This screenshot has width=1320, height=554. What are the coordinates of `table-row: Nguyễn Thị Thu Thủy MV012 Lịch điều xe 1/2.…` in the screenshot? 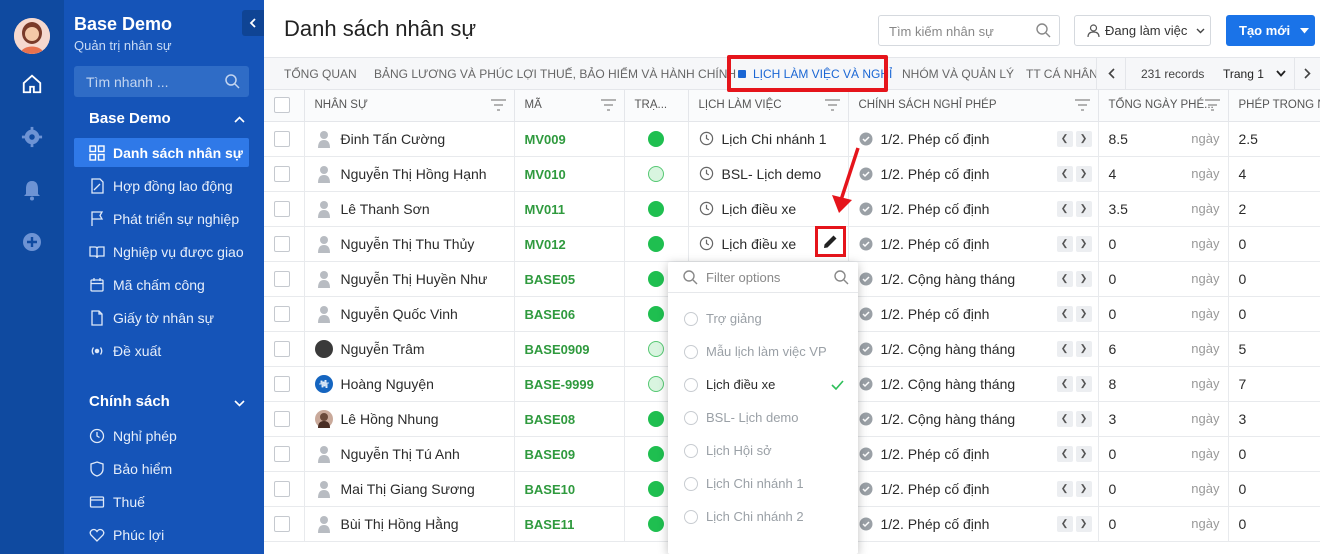 It's located at (792, 243).